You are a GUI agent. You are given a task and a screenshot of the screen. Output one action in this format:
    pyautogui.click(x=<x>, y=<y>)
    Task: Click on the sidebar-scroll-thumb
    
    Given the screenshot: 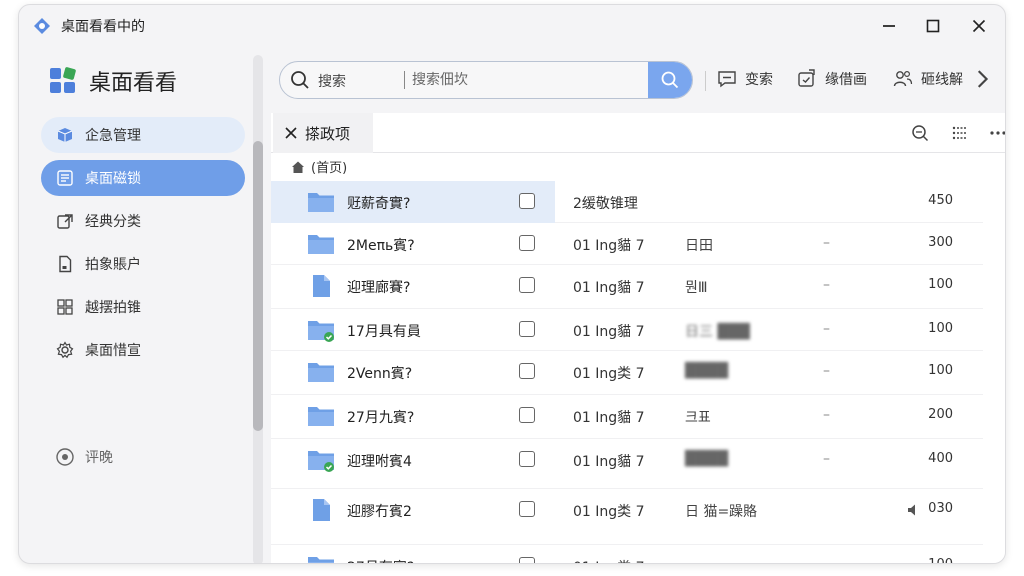 What is the action you would take?
    pyautogui.click(x=258, y=286)
    